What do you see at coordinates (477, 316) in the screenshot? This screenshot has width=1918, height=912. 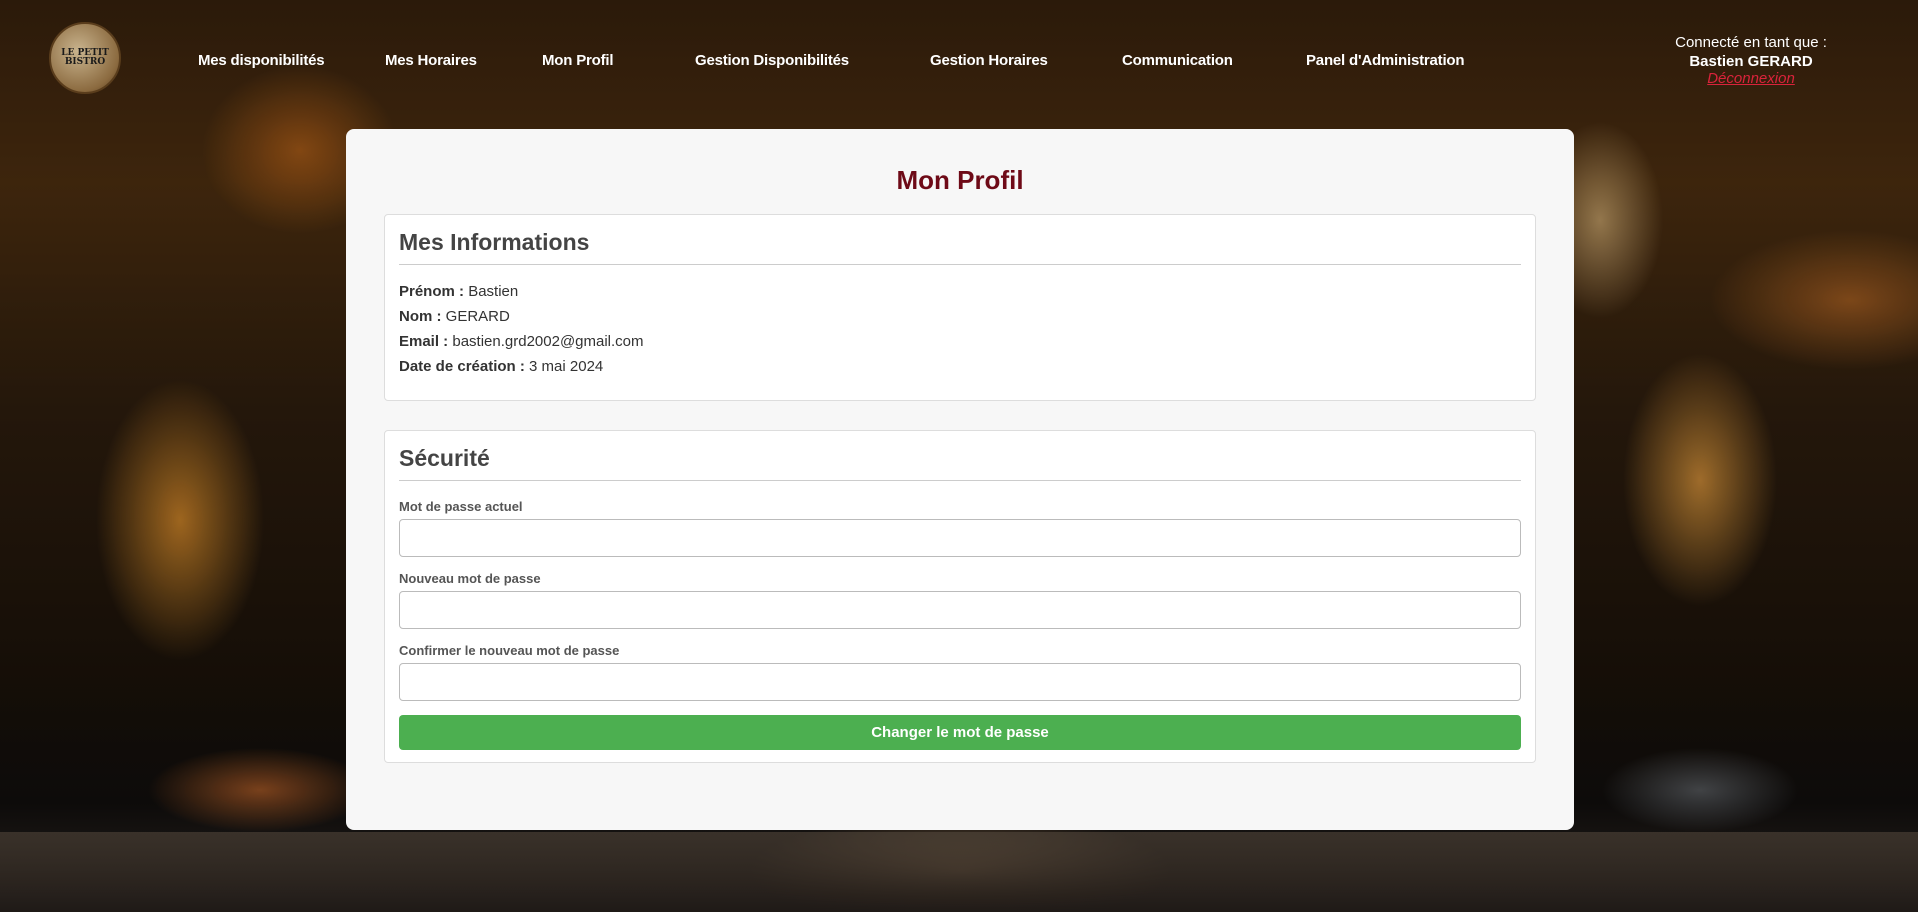 I see `lastname-value: GERARD` at bounding box center [477, 316].